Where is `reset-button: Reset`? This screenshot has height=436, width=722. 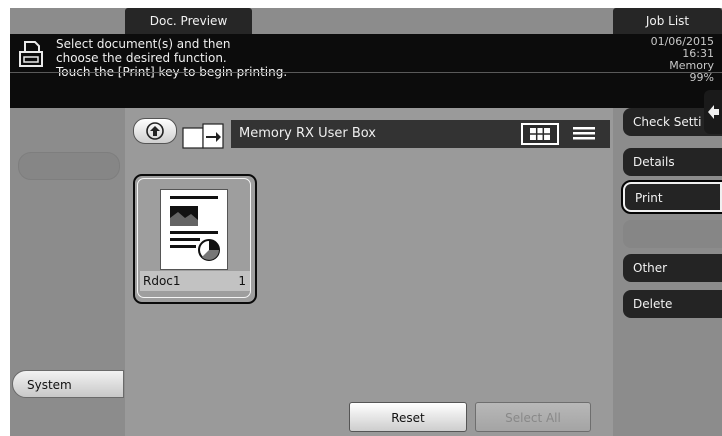 reset-button: Reset is located at coordinates (408, 417).